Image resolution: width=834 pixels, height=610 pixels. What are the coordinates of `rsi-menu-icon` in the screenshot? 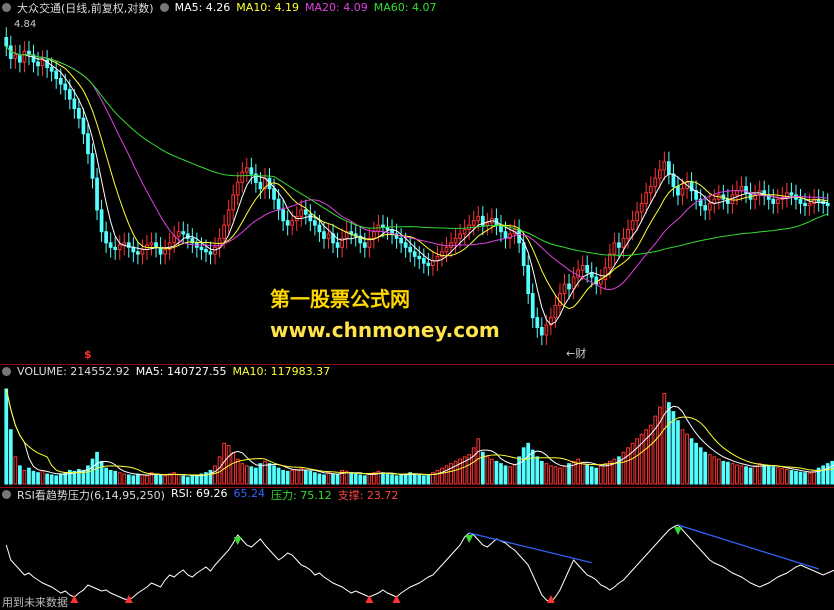 It's located at (6, 494).